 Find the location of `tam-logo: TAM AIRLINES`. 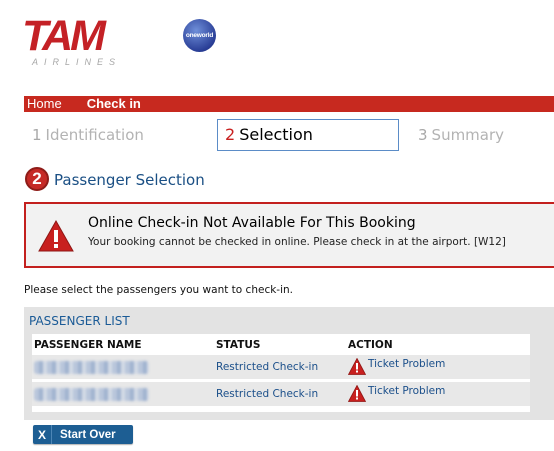

tam-logo: TAM AIRLINES is located at coordinates (83, 42).